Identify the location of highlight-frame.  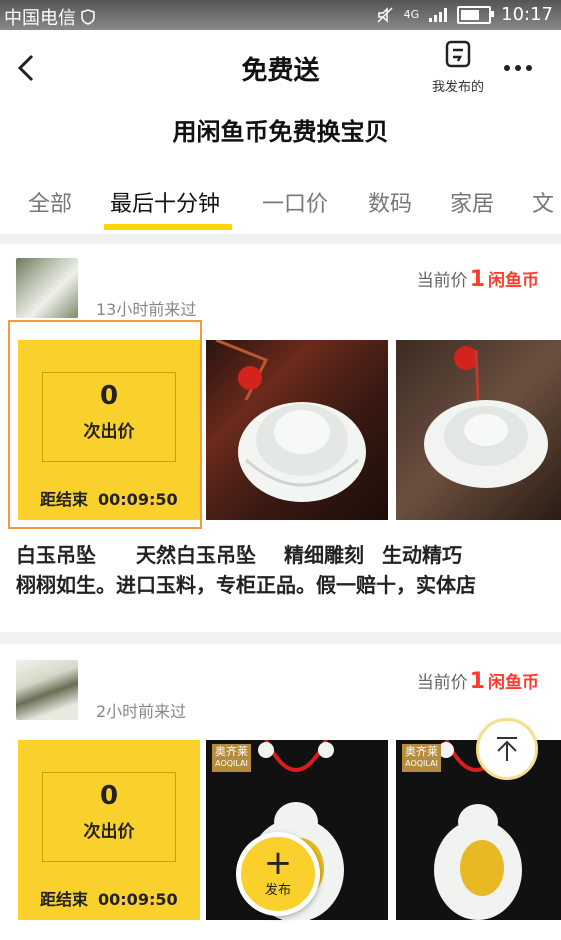
(105, 424).